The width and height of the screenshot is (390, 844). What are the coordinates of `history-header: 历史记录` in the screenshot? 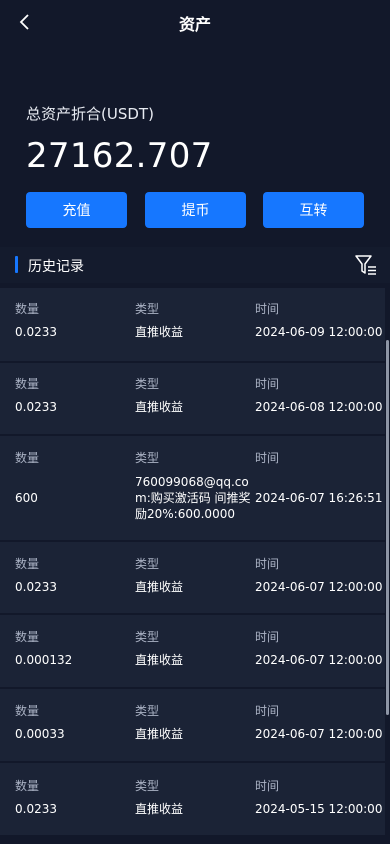 It's located at (195, 265).